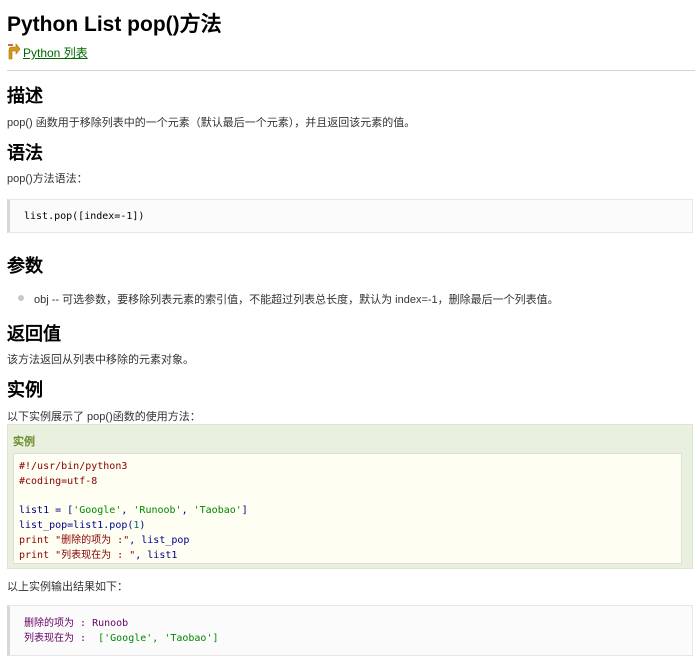 This screenshot has height=660, width=700. I want to click on output-label: 列表现在为 :, so click(55, 638).